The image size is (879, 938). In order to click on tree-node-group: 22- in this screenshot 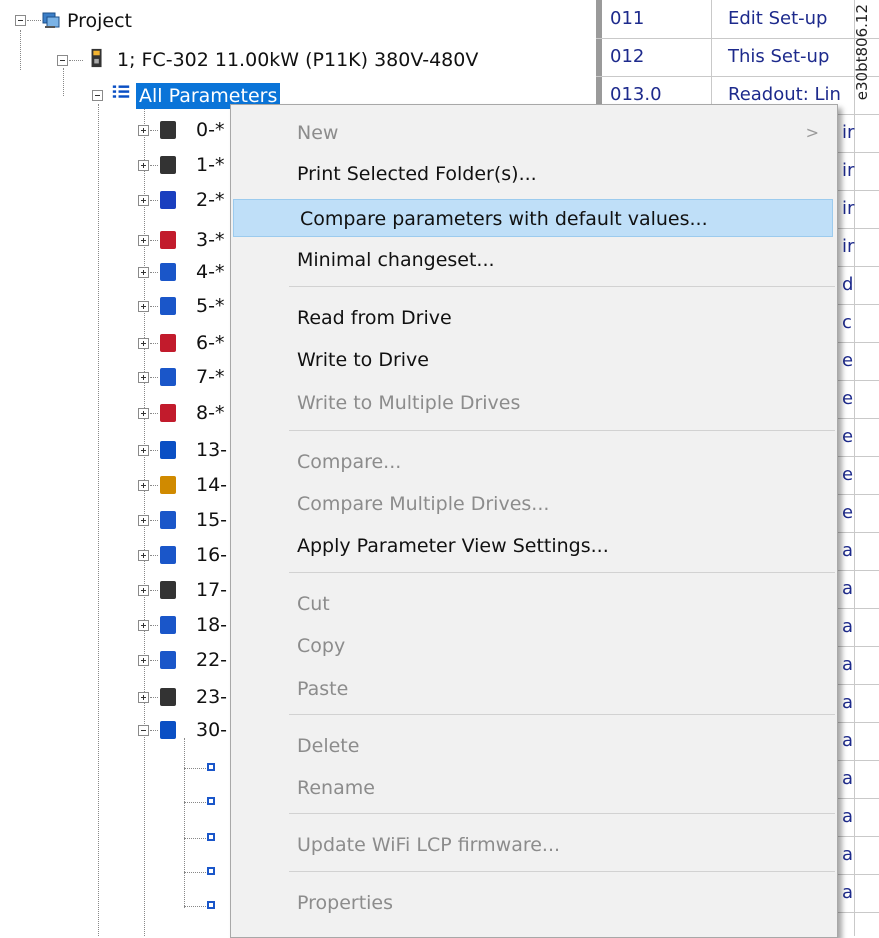, I will do `click(211, 660)`.